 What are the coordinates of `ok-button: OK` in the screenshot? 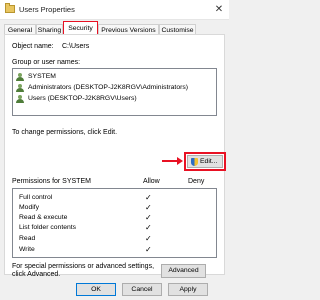 It's located at (96, 289).